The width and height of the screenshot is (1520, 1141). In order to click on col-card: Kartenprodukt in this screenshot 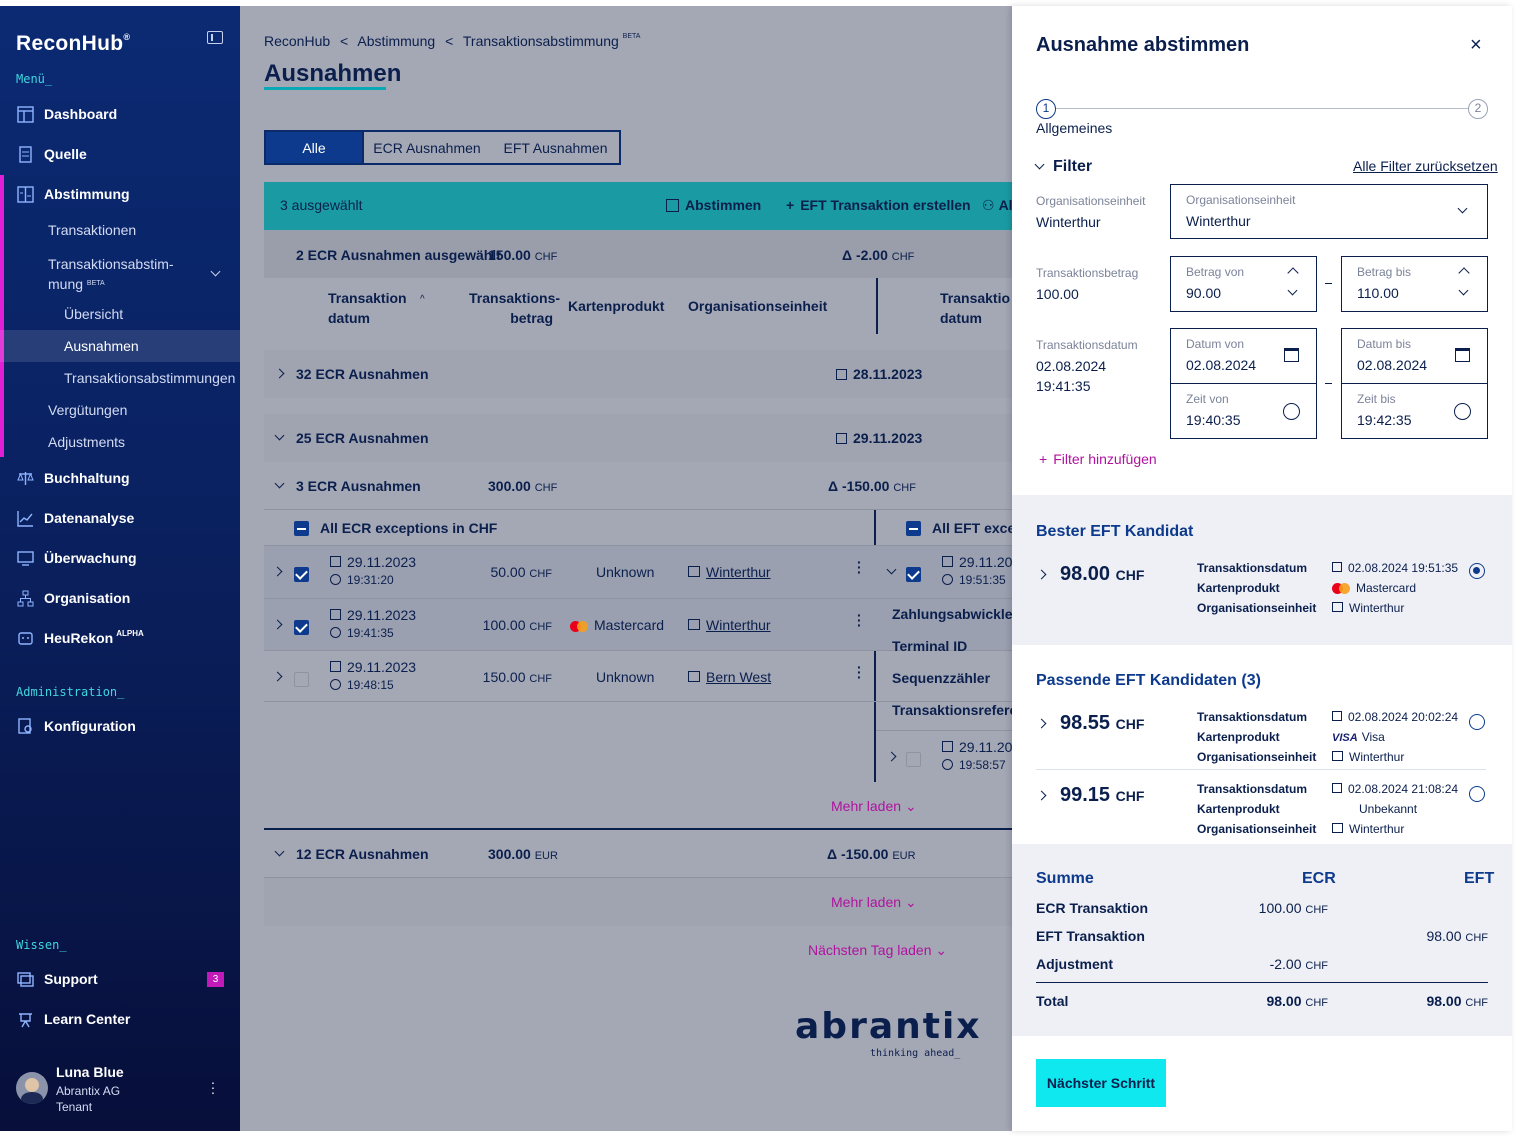, I will do `click(616, 306)`.